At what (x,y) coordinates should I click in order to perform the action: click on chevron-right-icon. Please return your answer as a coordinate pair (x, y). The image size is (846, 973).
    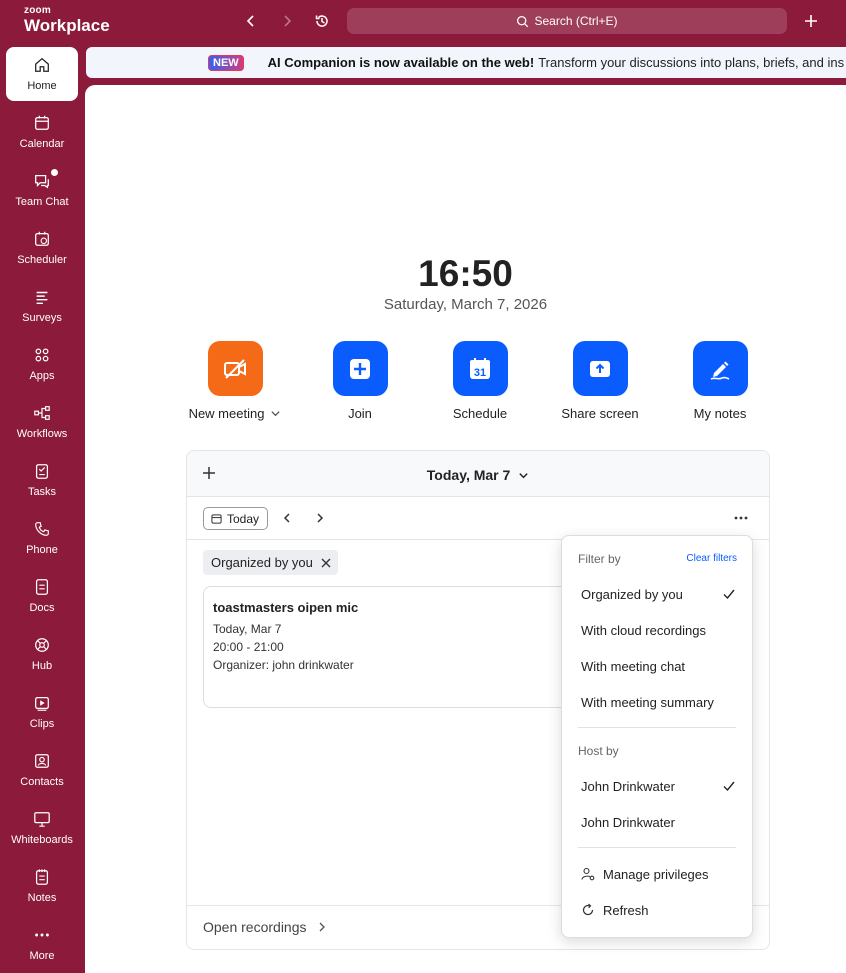
    Looking at the image, I should click on (288, 21).